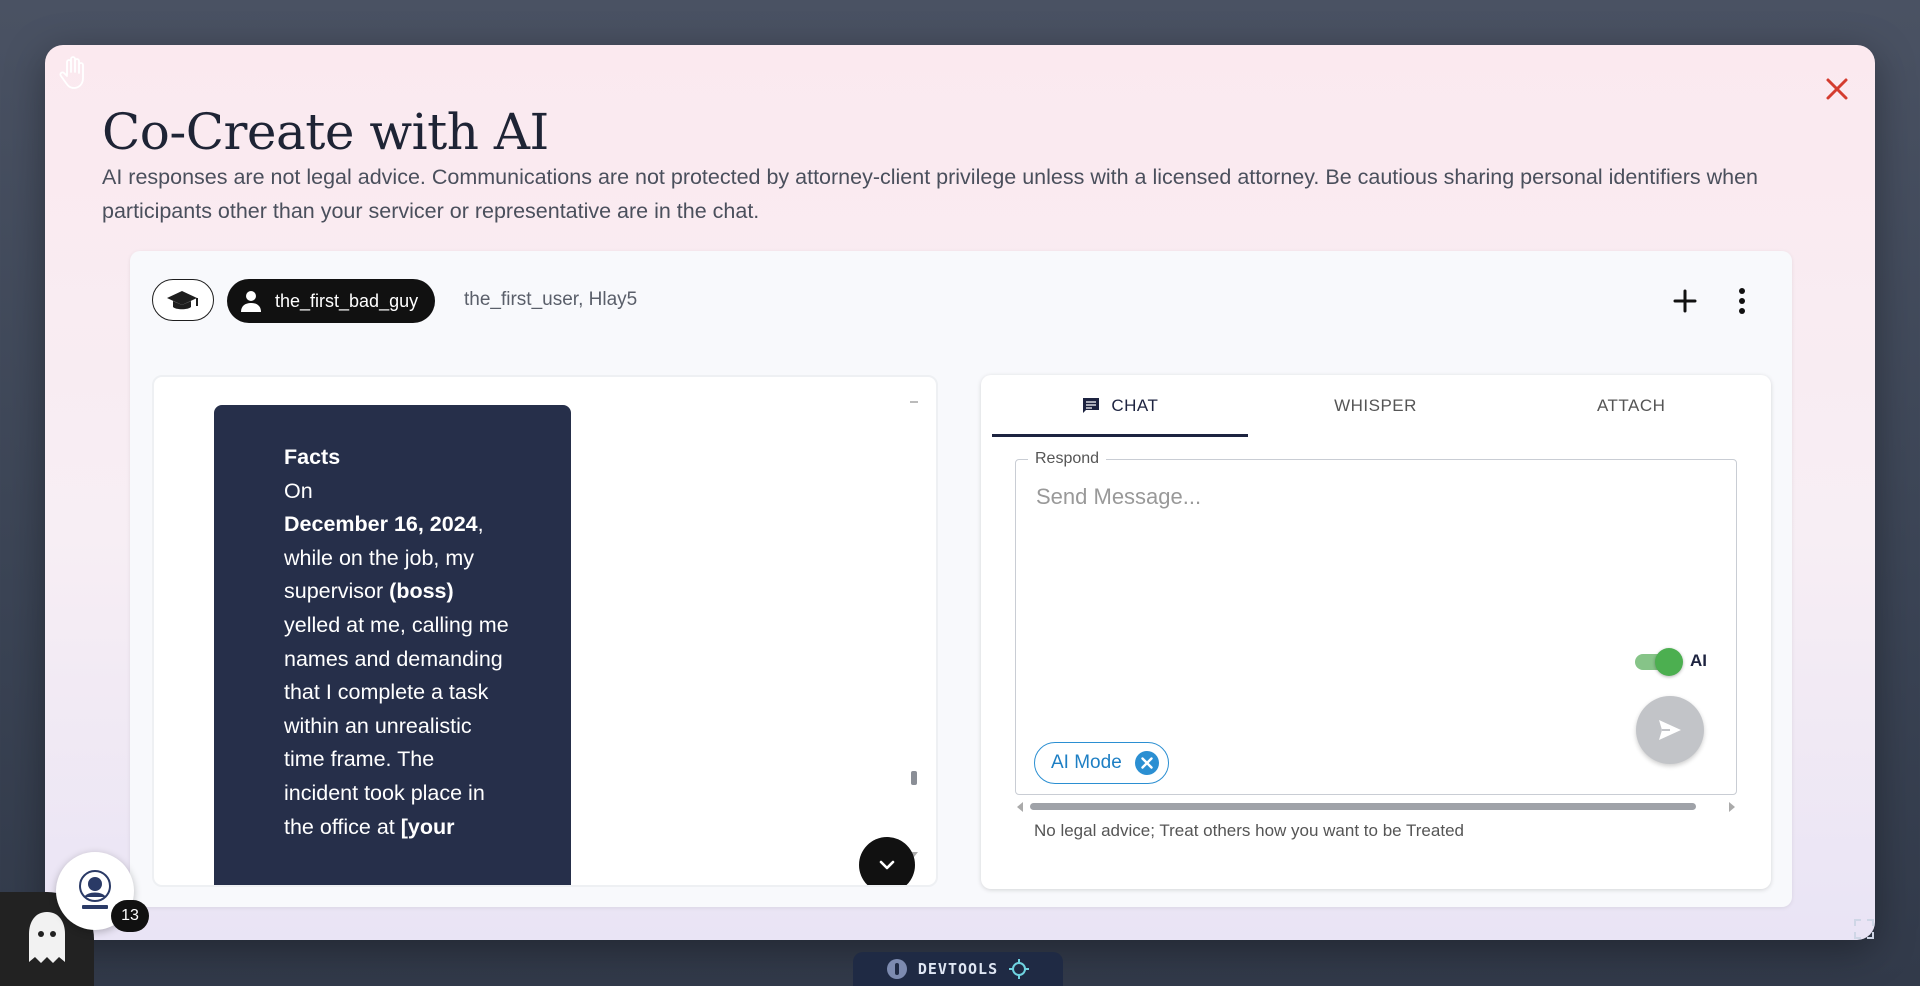 The height and width of the screenshot is (986, 1920). What do you see at coordinates (896, 969) in the screenshot?
I see `devtools-logo-icon` at bounding box center [896, 969].